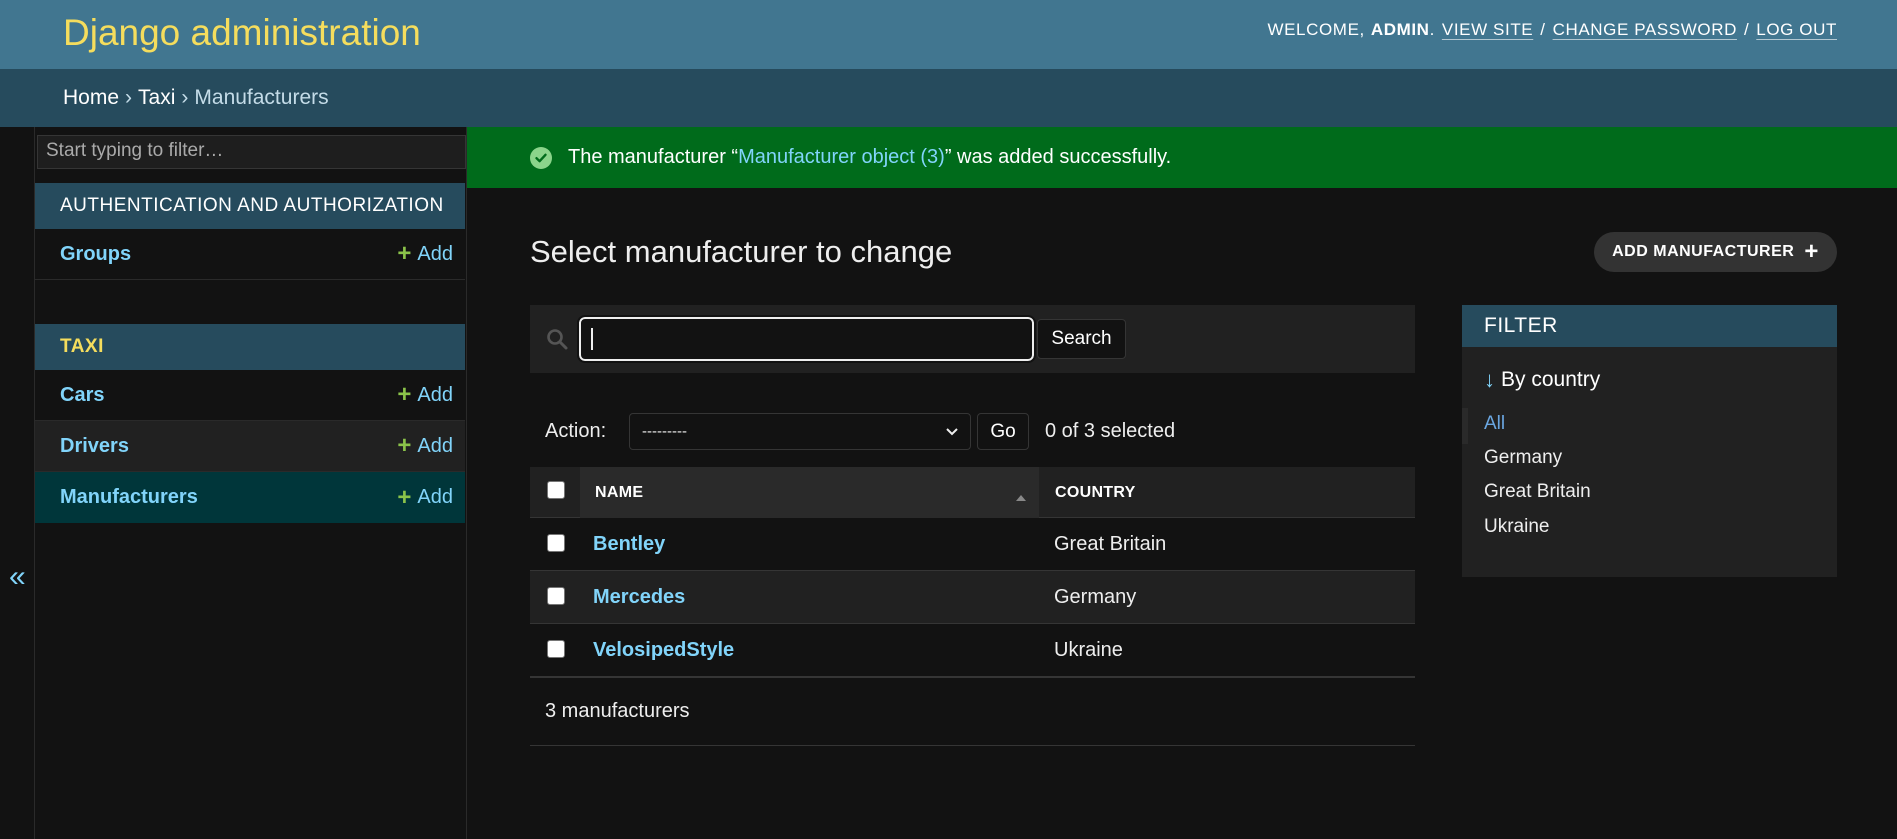 The image size is (1897, 839). Describe the element at coordinates (1703, 251) in the screenshot. I see `add-button-label: ADD MANUFACTURER` at that location.